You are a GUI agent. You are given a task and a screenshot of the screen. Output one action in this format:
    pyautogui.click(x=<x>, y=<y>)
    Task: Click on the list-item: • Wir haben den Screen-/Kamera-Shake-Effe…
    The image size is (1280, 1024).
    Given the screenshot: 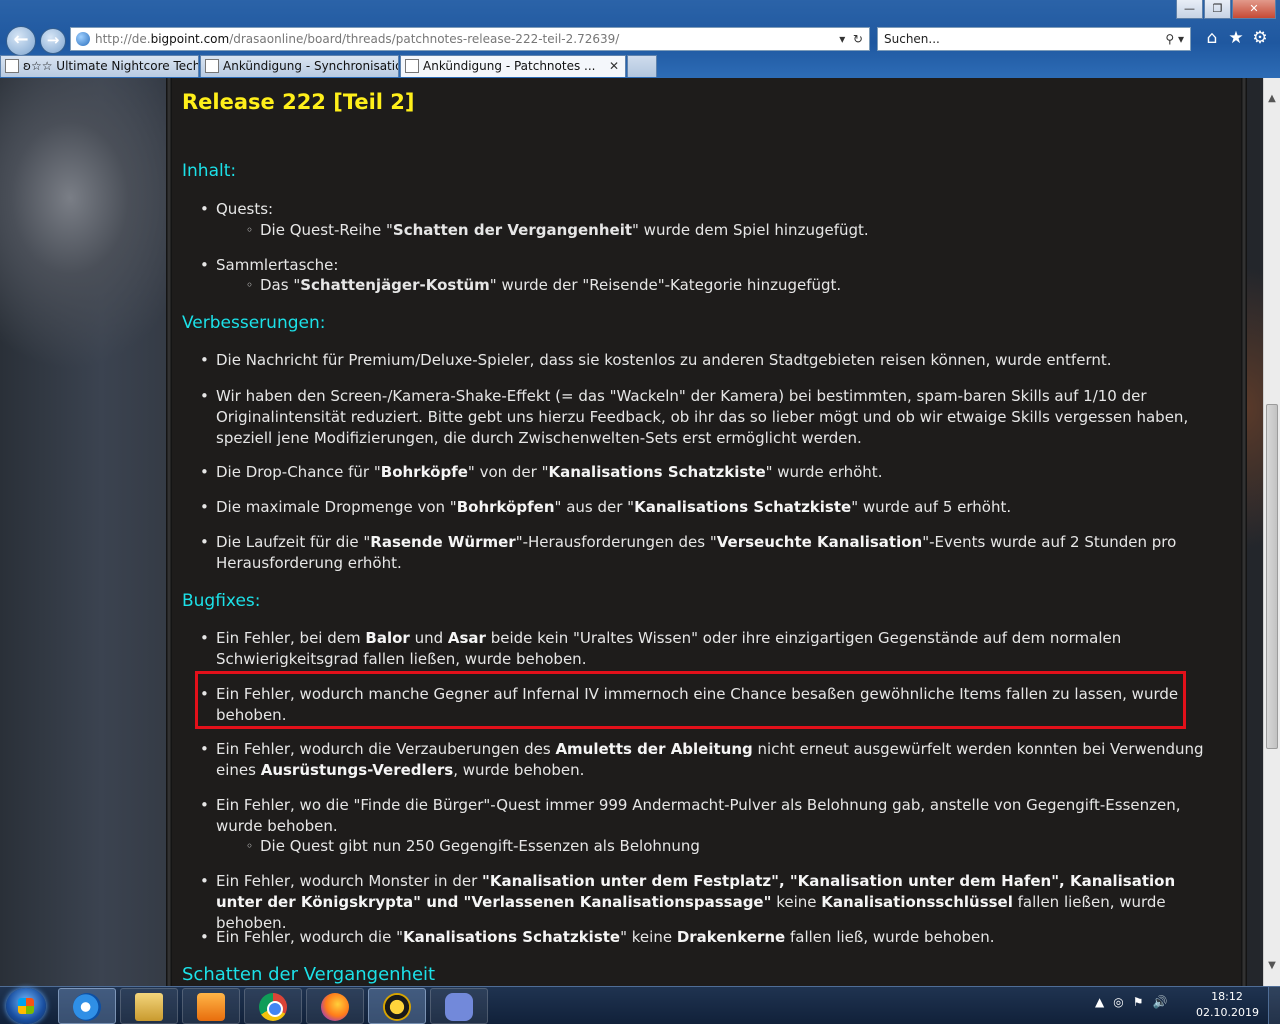 What is the action you would take?
    pyautogui.click(x=694, y=417)
    